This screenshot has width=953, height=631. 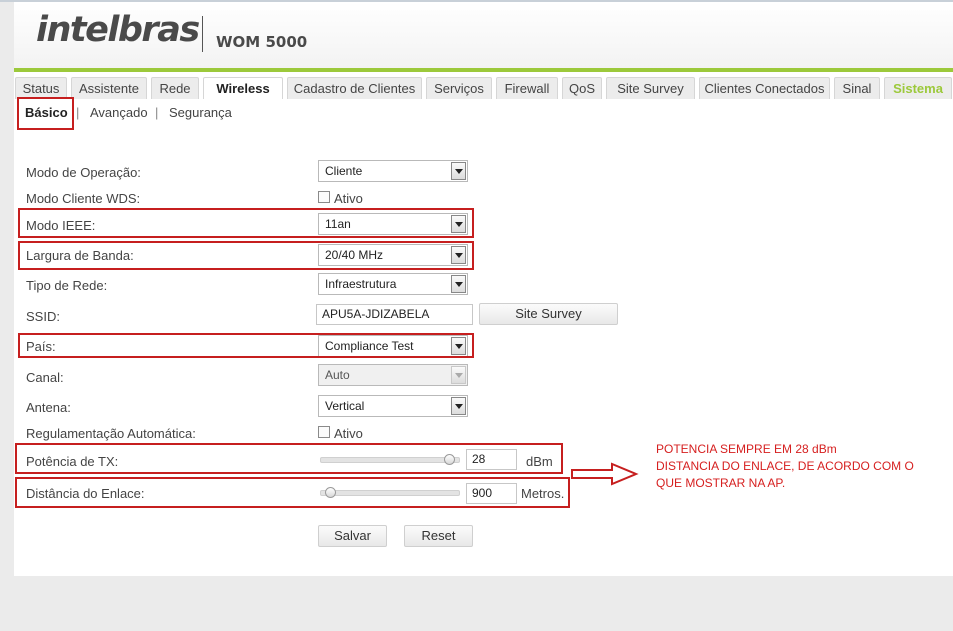 I want to click on annotation-line: DISTANCIA DO ENLACE, DE ACORDO COM O, so click(x=785, y=466).